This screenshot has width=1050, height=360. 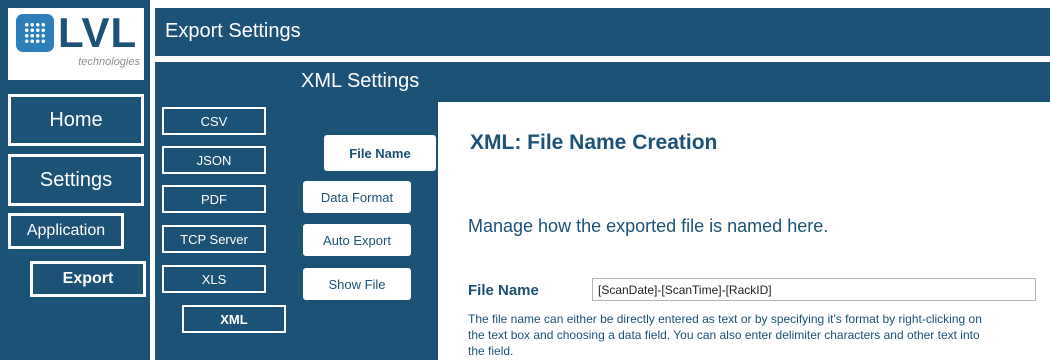 I want to click on format-pdf-button: PDF, so click(x=214, y=199).